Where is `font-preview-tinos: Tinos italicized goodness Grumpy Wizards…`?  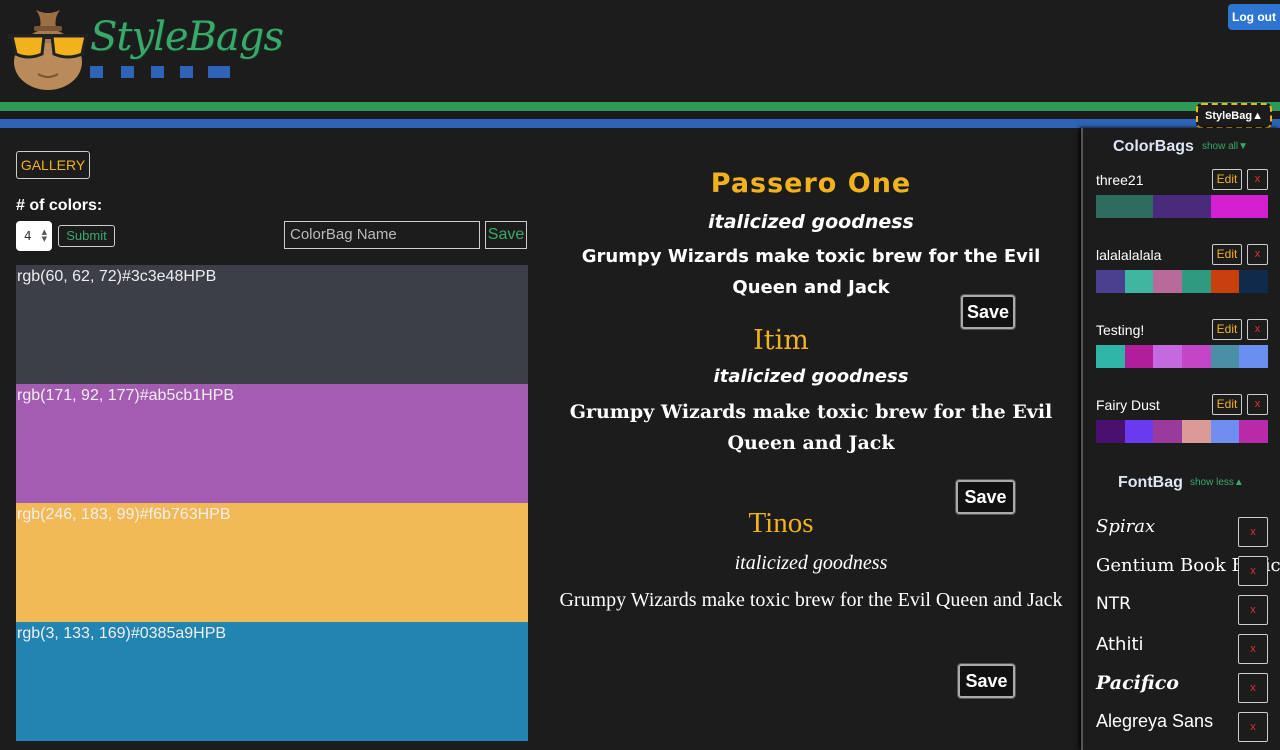 font-preview-tinos: Tinos italicized goodness Grumpy Wizards… is located at coordinates (811, 561).